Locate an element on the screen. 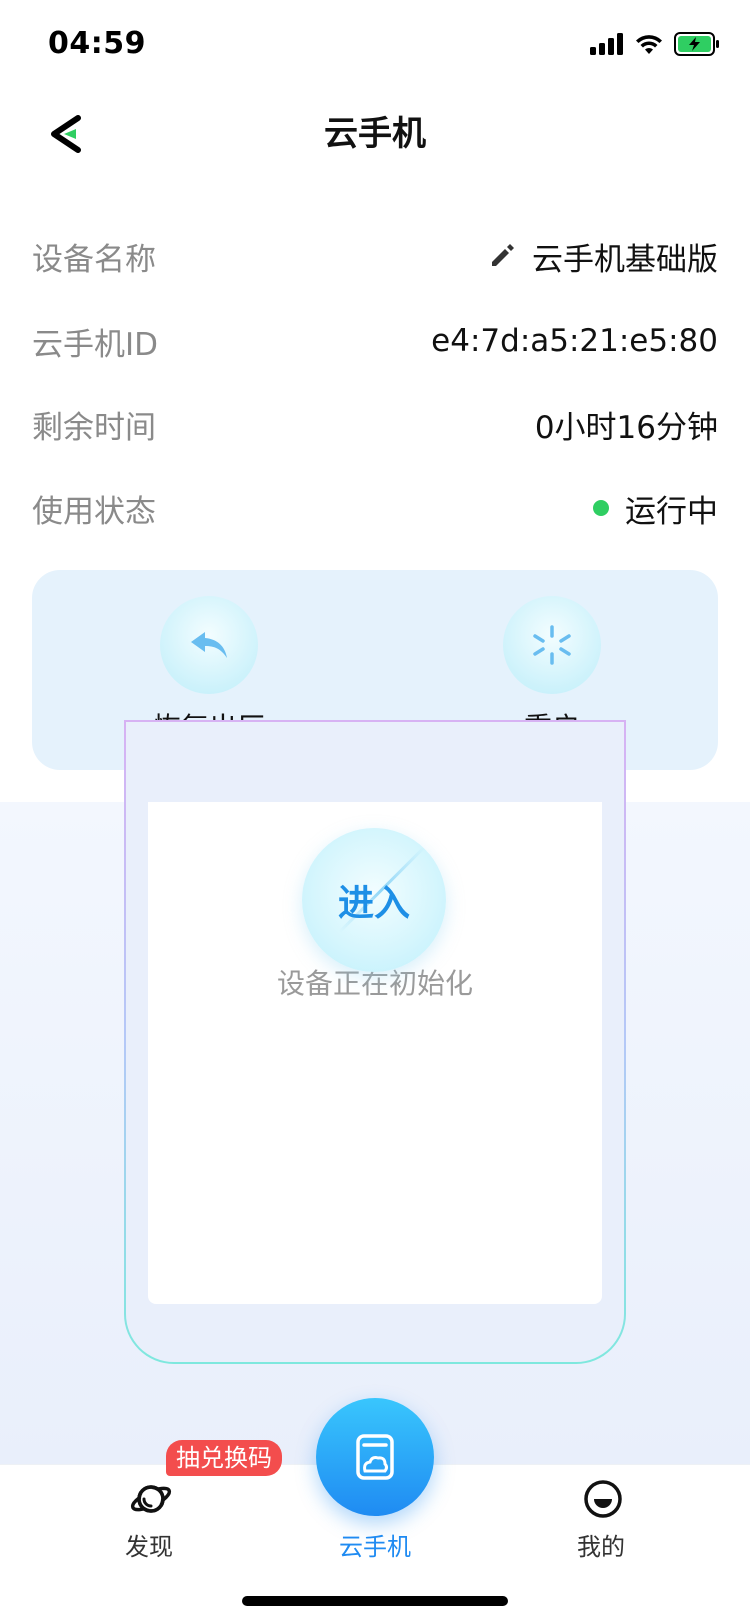  cloud-phone-fab is located at coordinates (375, 1457).